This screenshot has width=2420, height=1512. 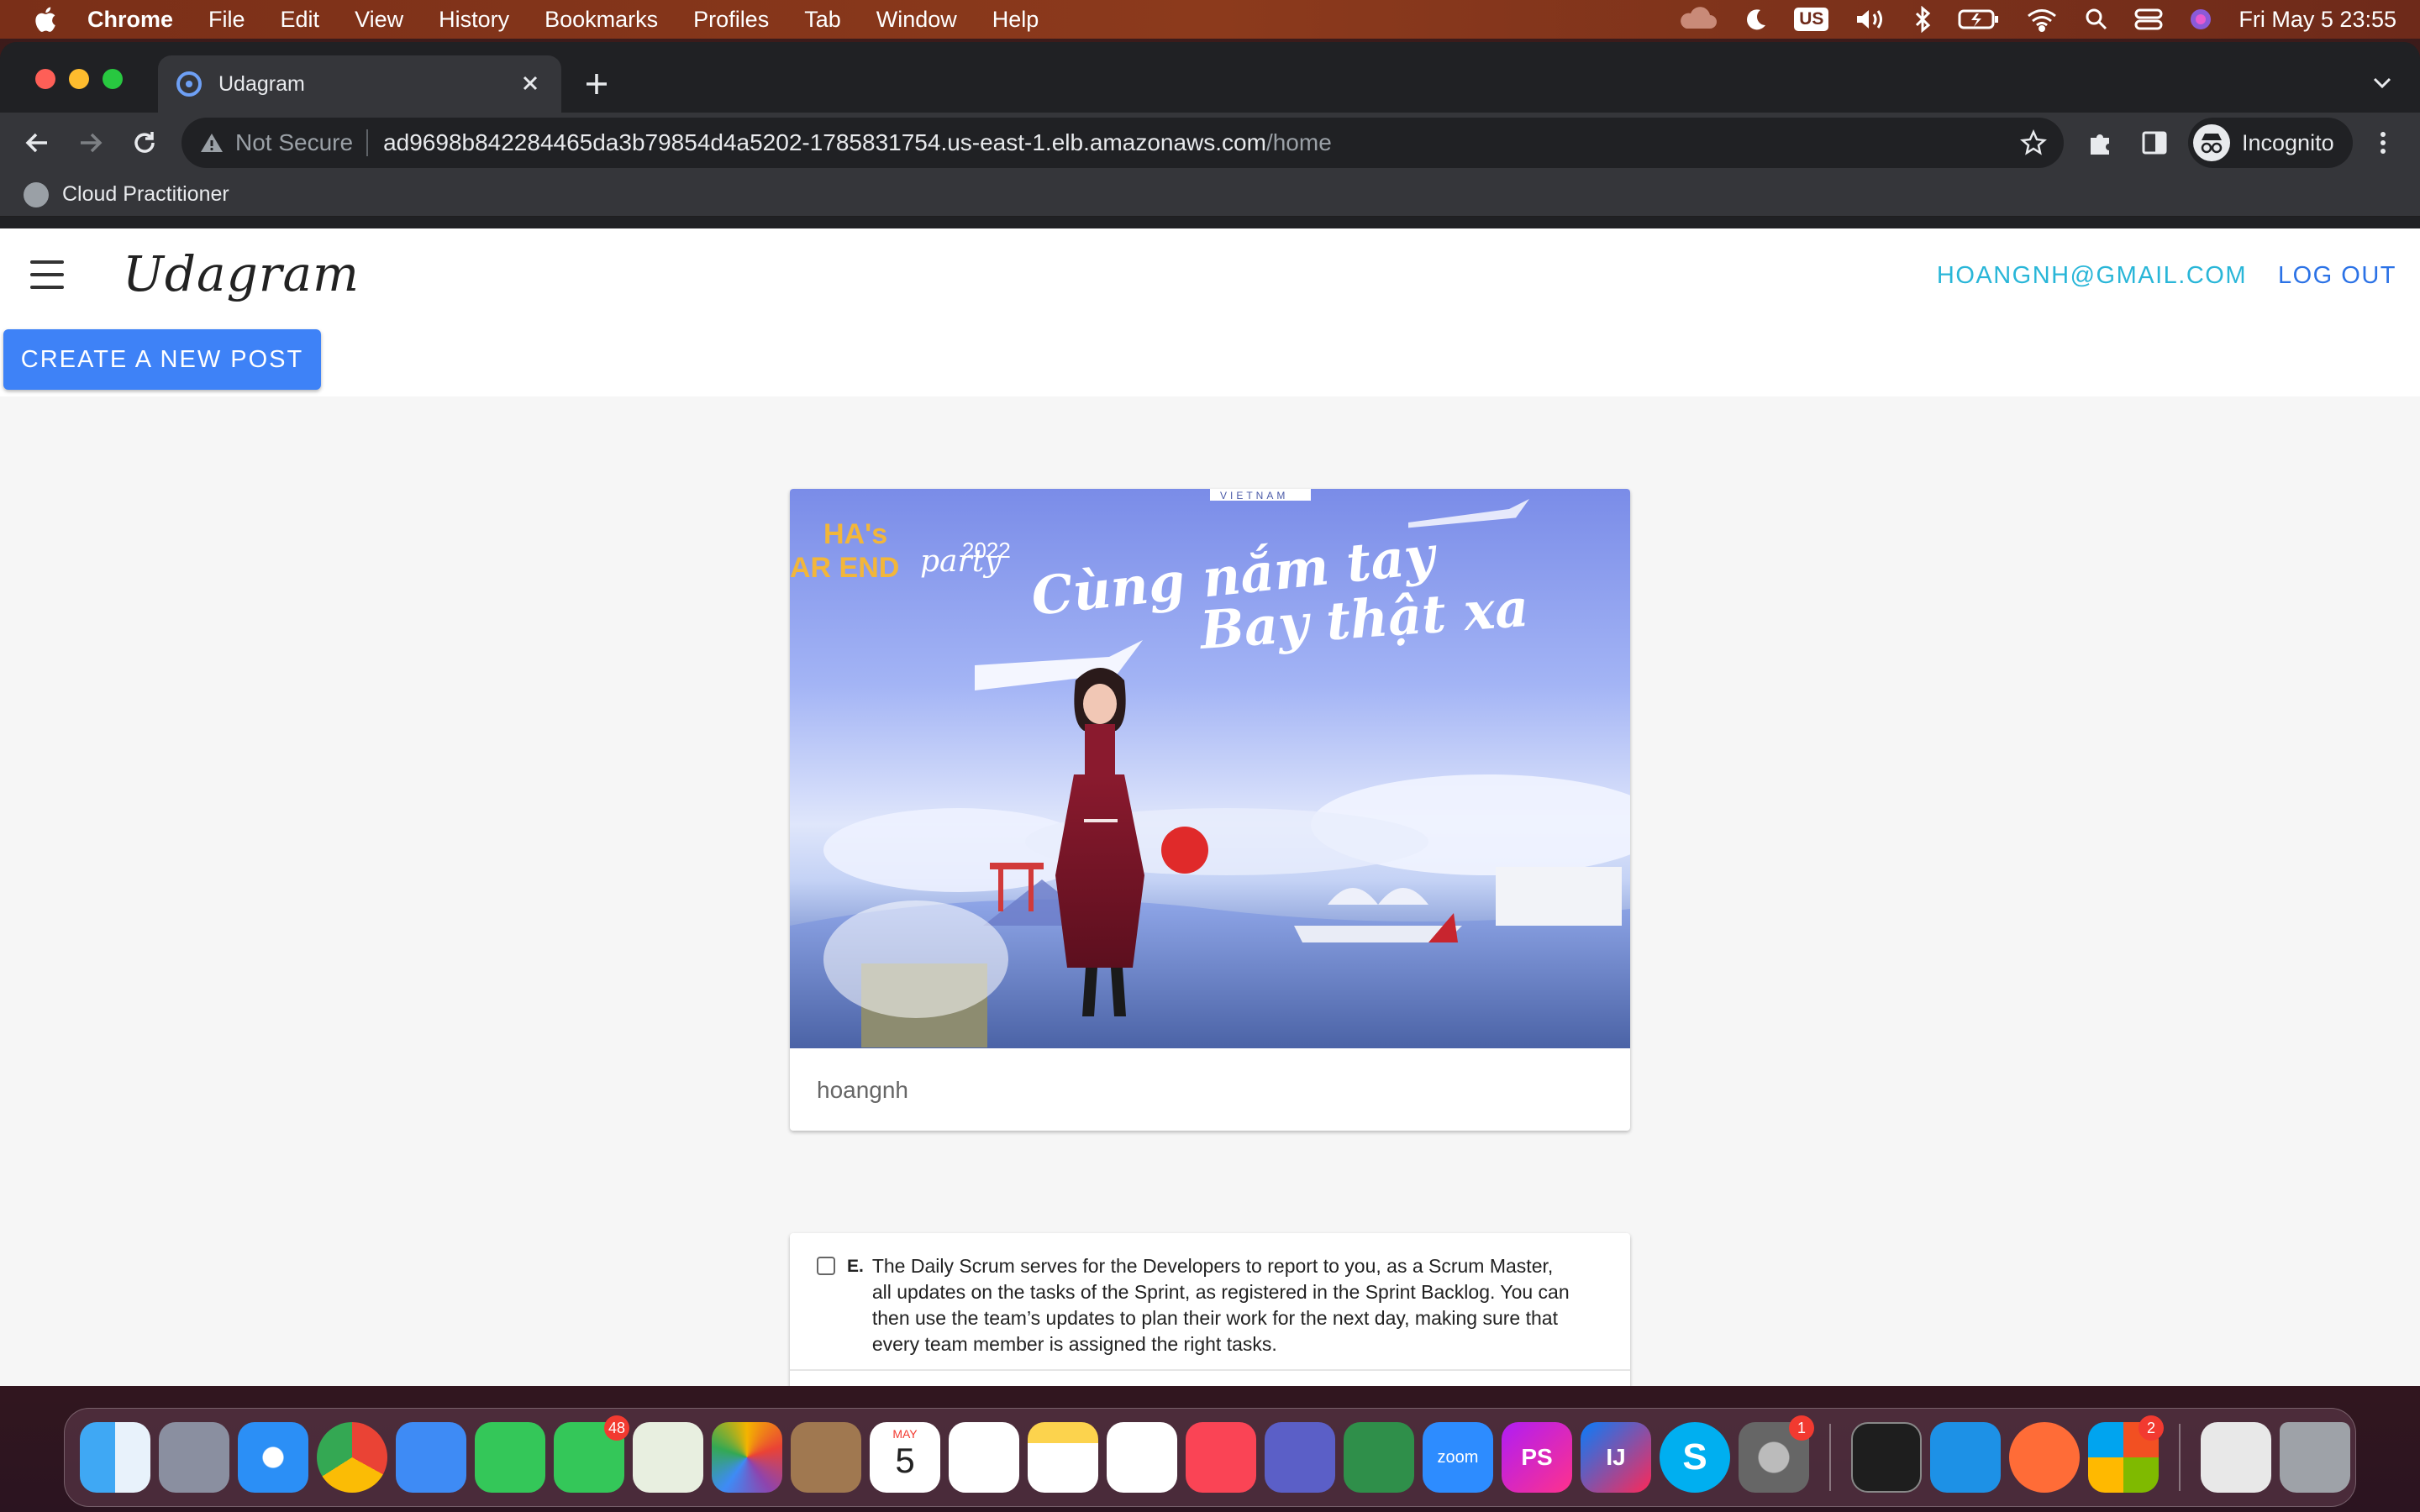 What do you see at coordinates (2383, 82) in the screenshot?
I see `tab-search-chevron-icon` at bounding box center [2383, 82].